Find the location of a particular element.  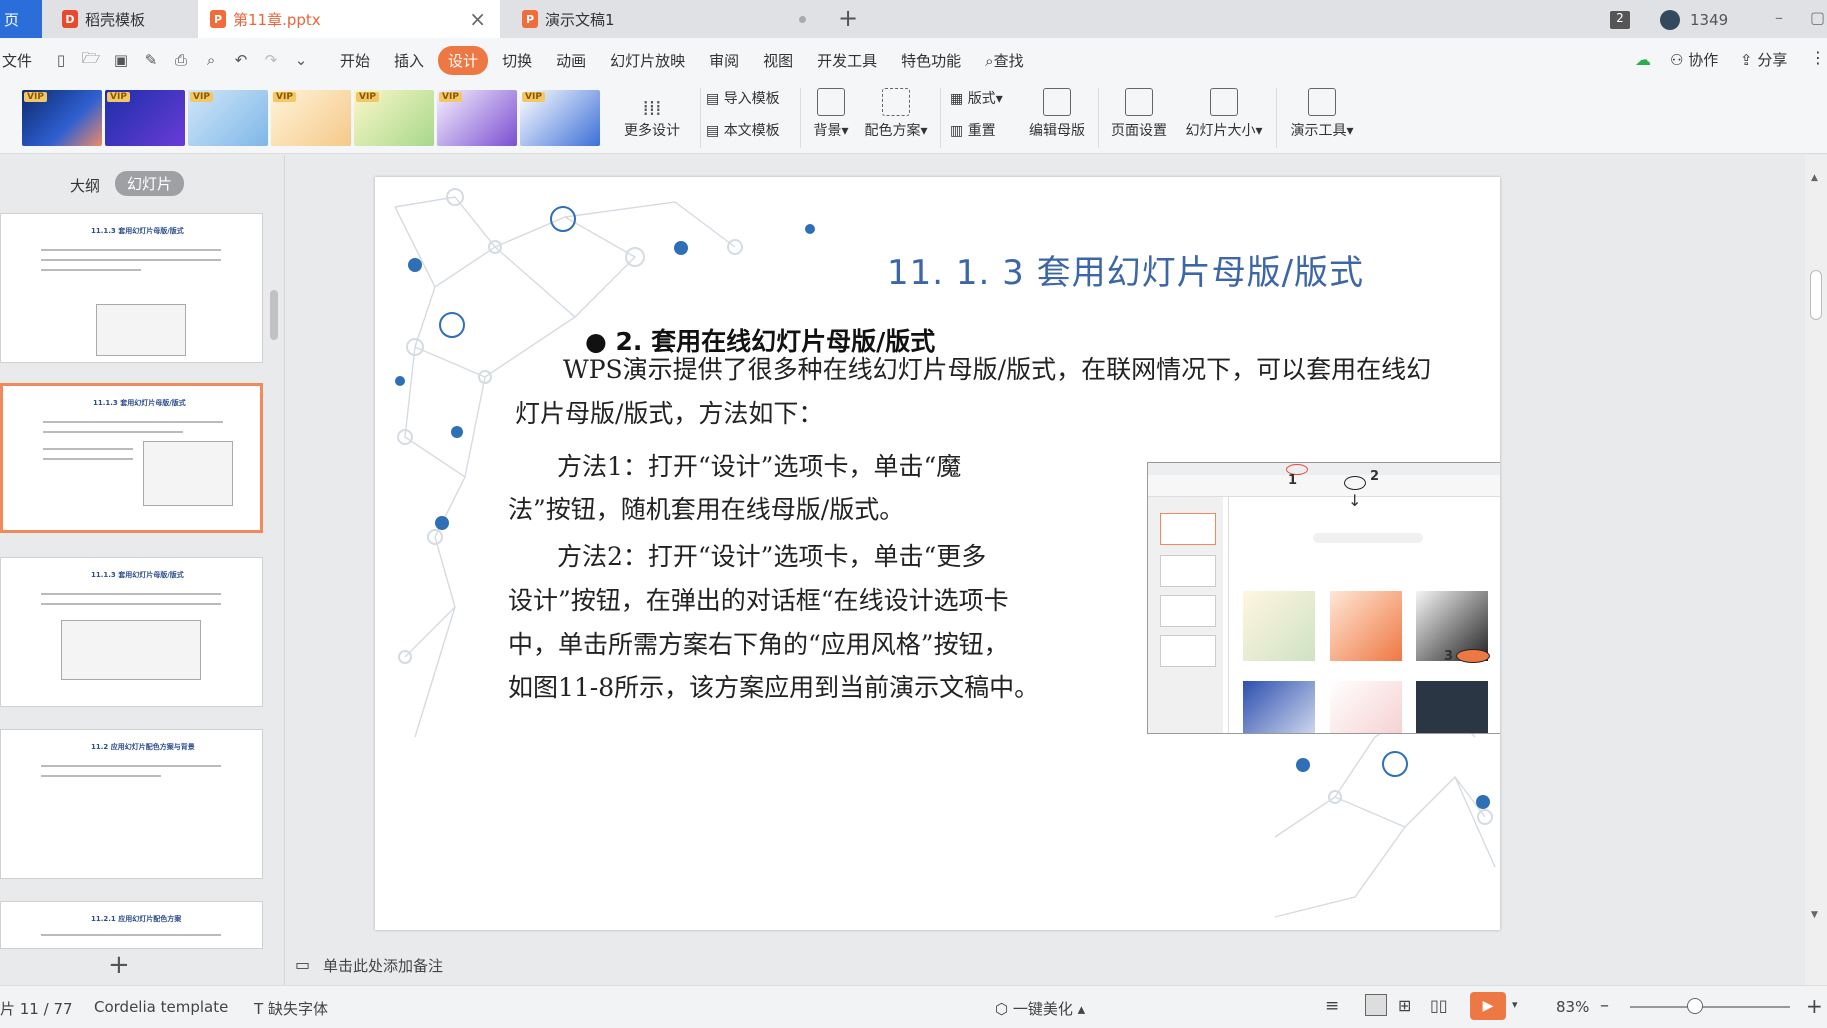

paragraph-2-line-2: 法”按钮，随机套用在线母版/版式。 is located at coordinates (706, 510).